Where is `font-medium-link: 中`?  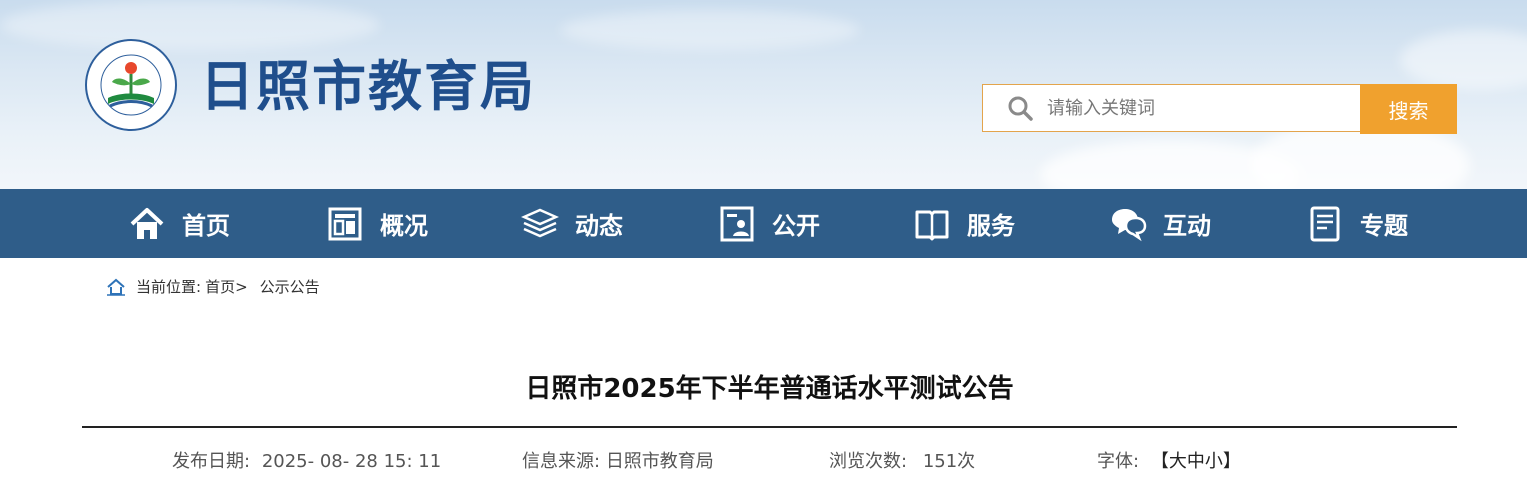 font-medium-link: 中 is located at coordinates (1196, 461).